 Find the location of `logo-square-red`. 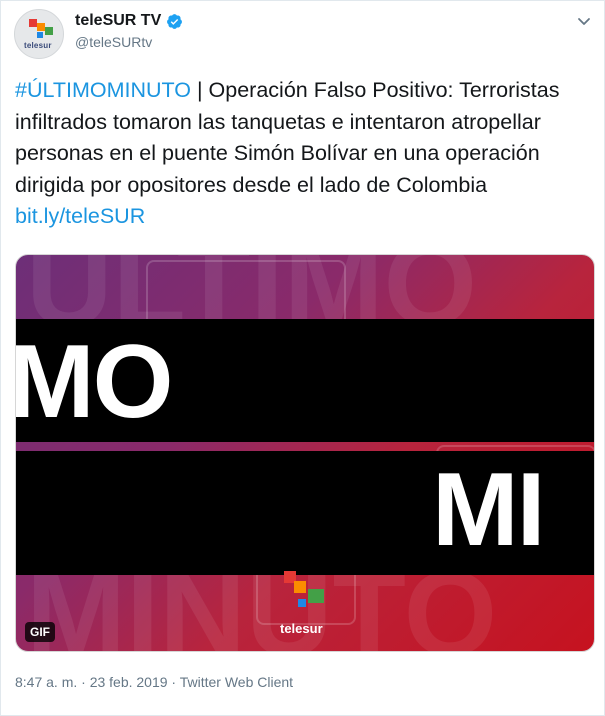

logo-square-red is located at coordinates (33, 23).